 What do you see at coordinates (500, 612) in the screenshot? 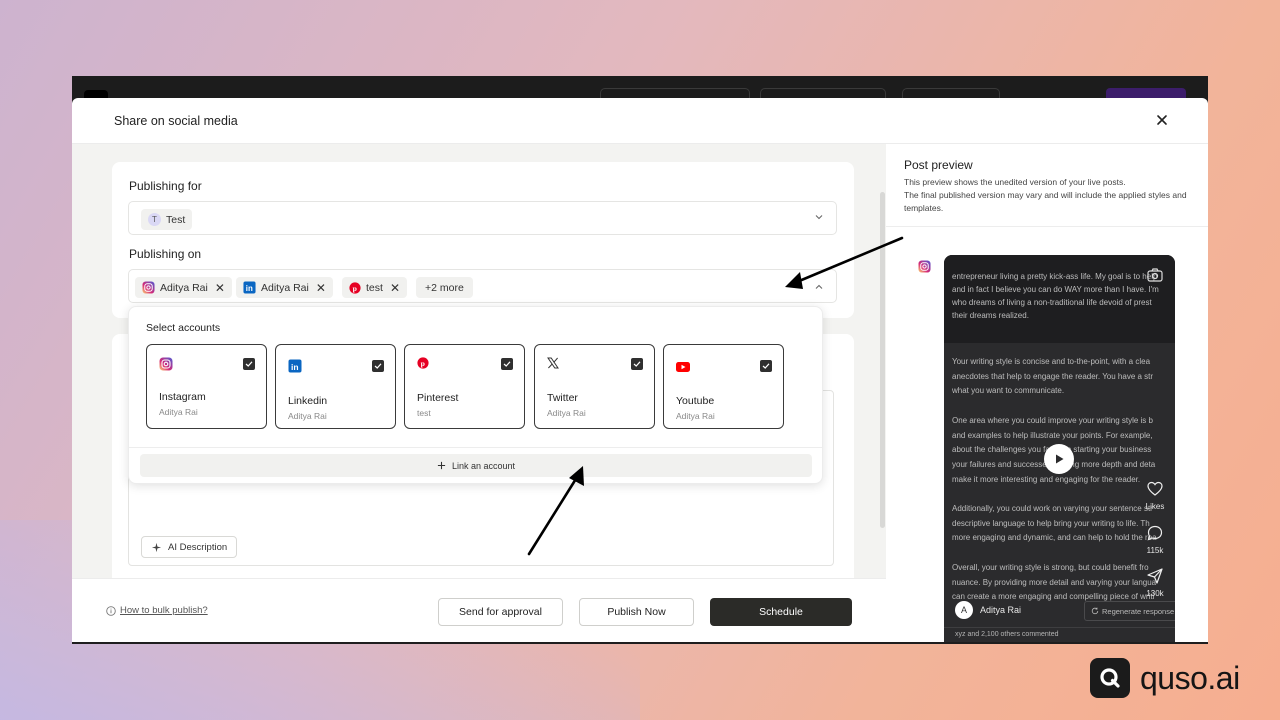
I see `send-for-approval-button: Send for approval` at bounding box center [500, 612].